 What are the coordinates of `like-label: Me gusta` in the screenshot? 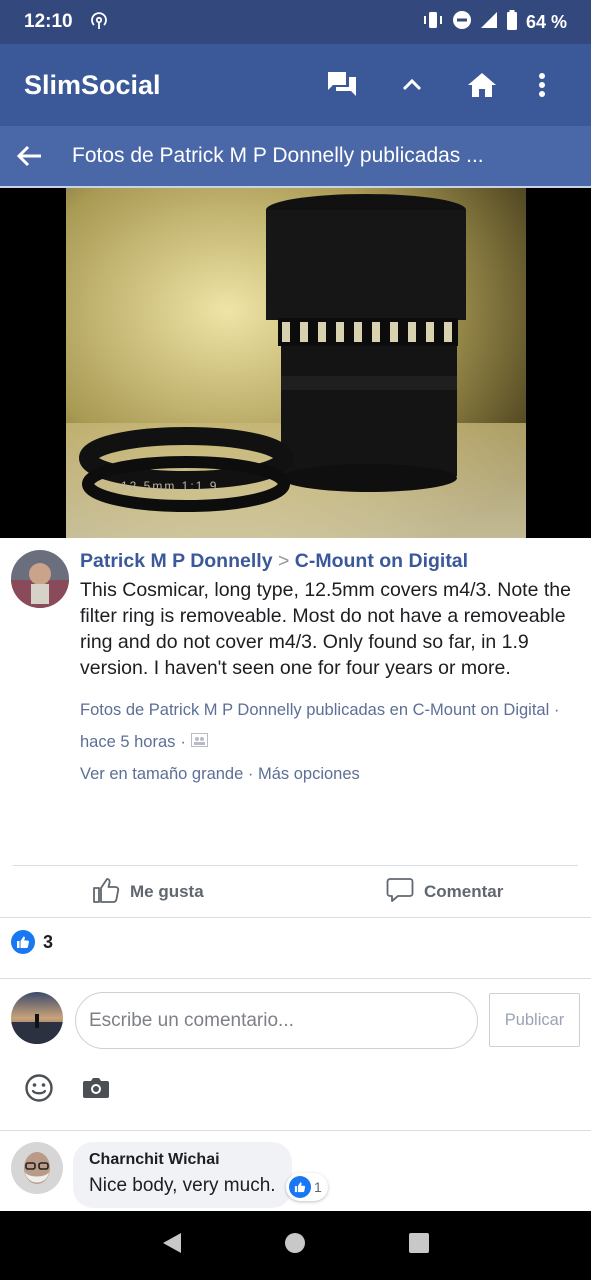 It's located at (167, 891).